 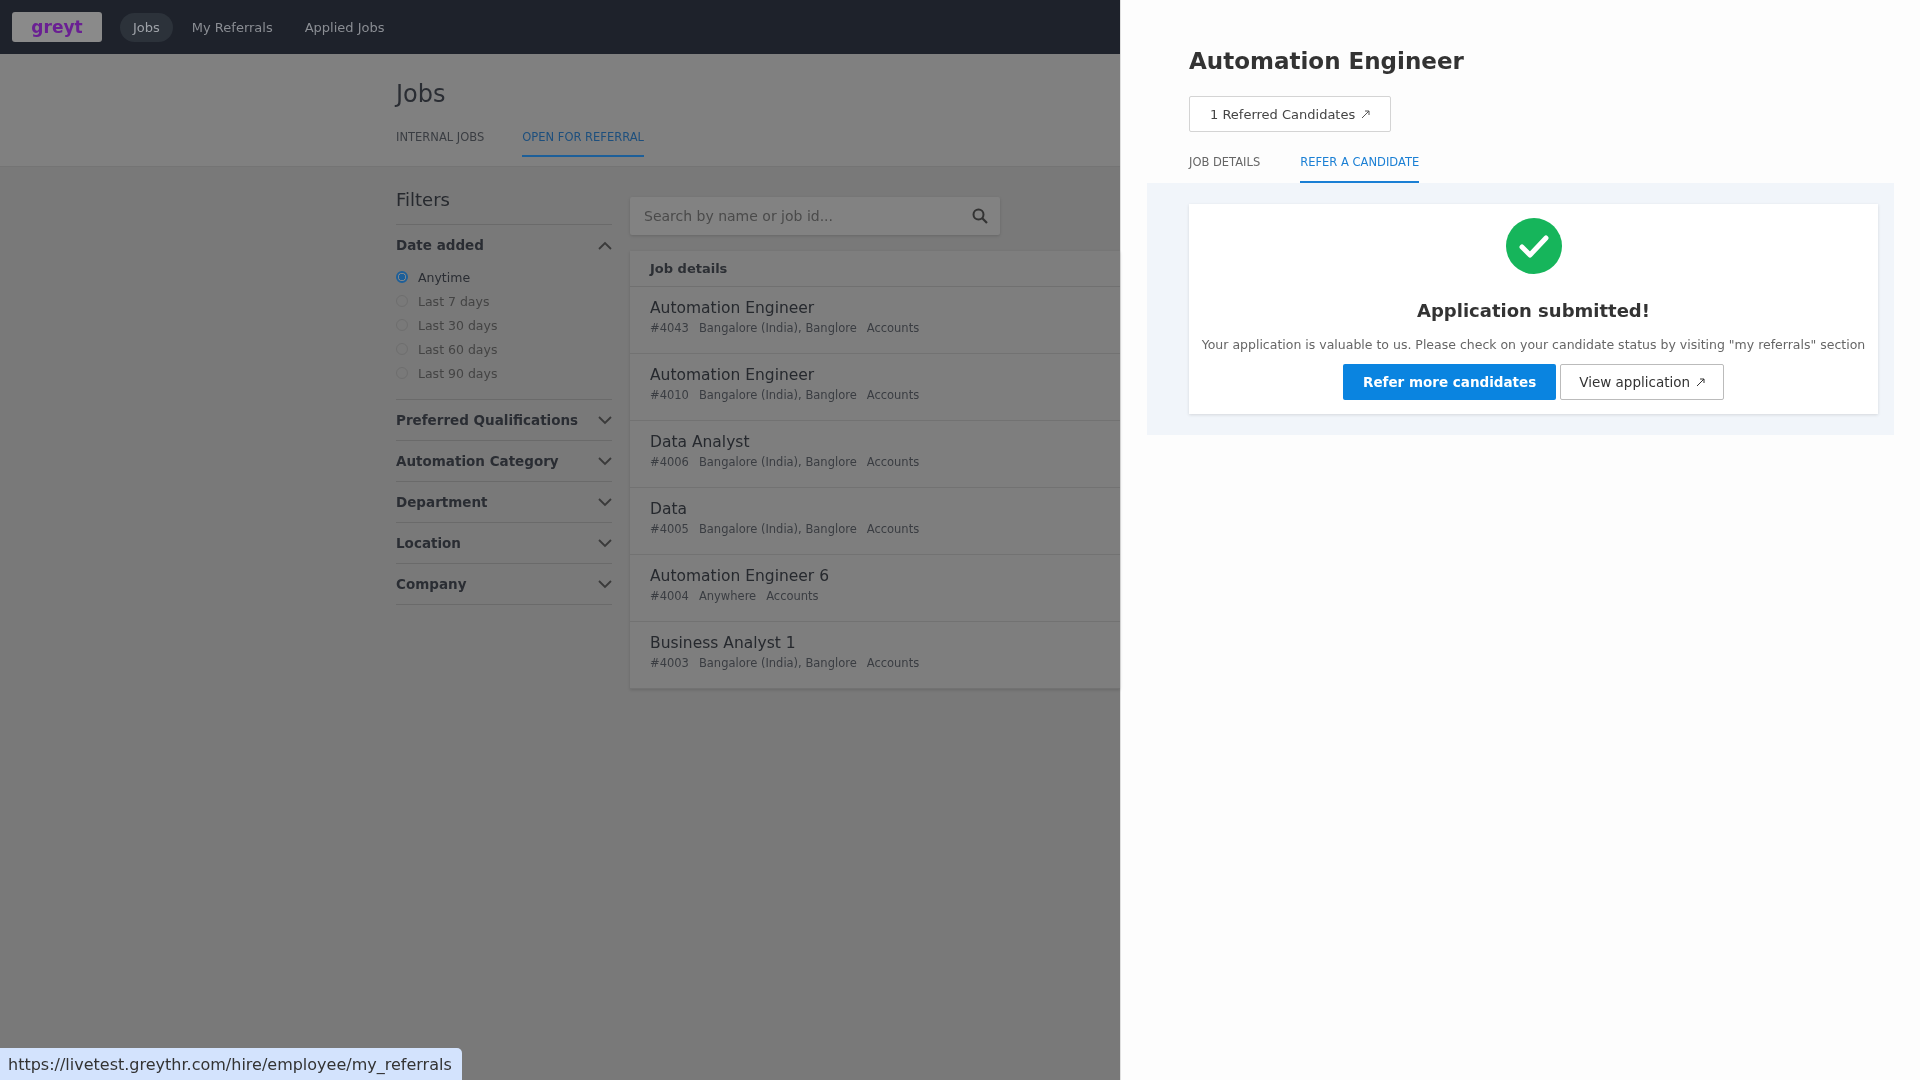 I want to click on nav-link: Applied Jobs, so click(x=344, y=27).